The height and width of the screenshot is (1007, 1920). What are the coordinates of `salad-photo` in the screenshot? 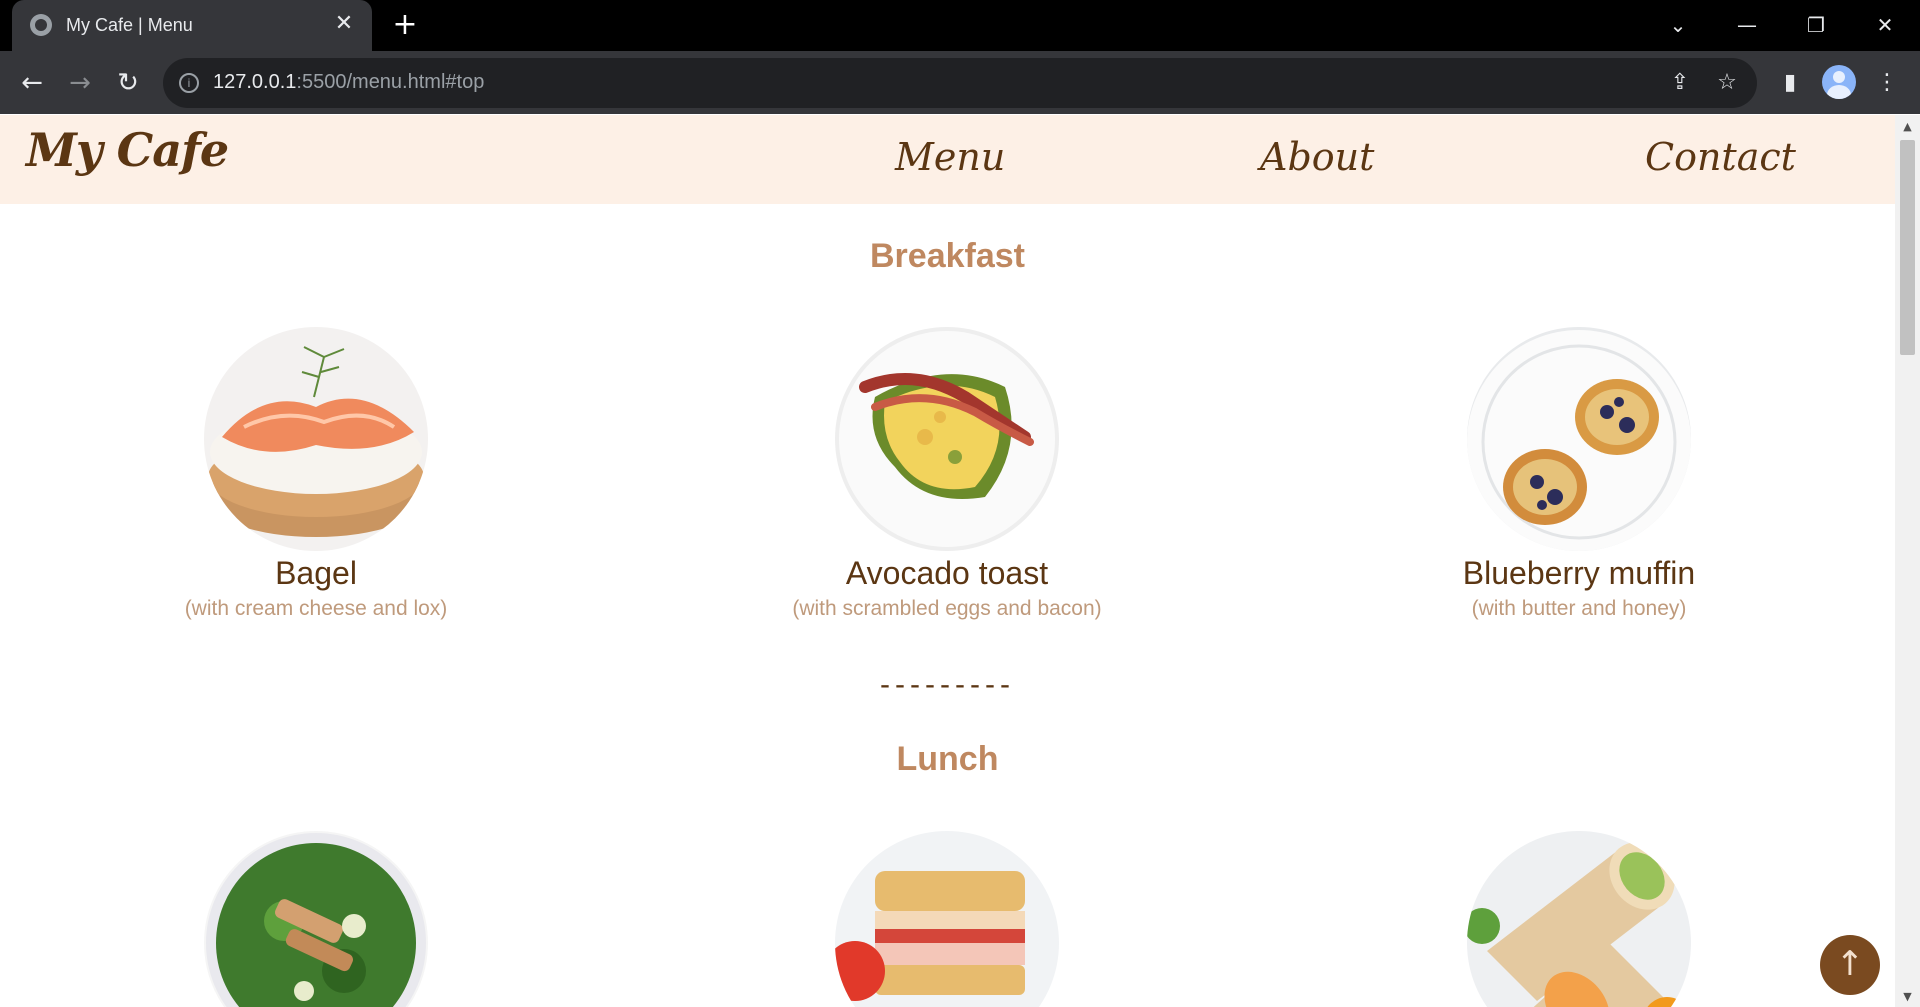 It's located at (316, 919).